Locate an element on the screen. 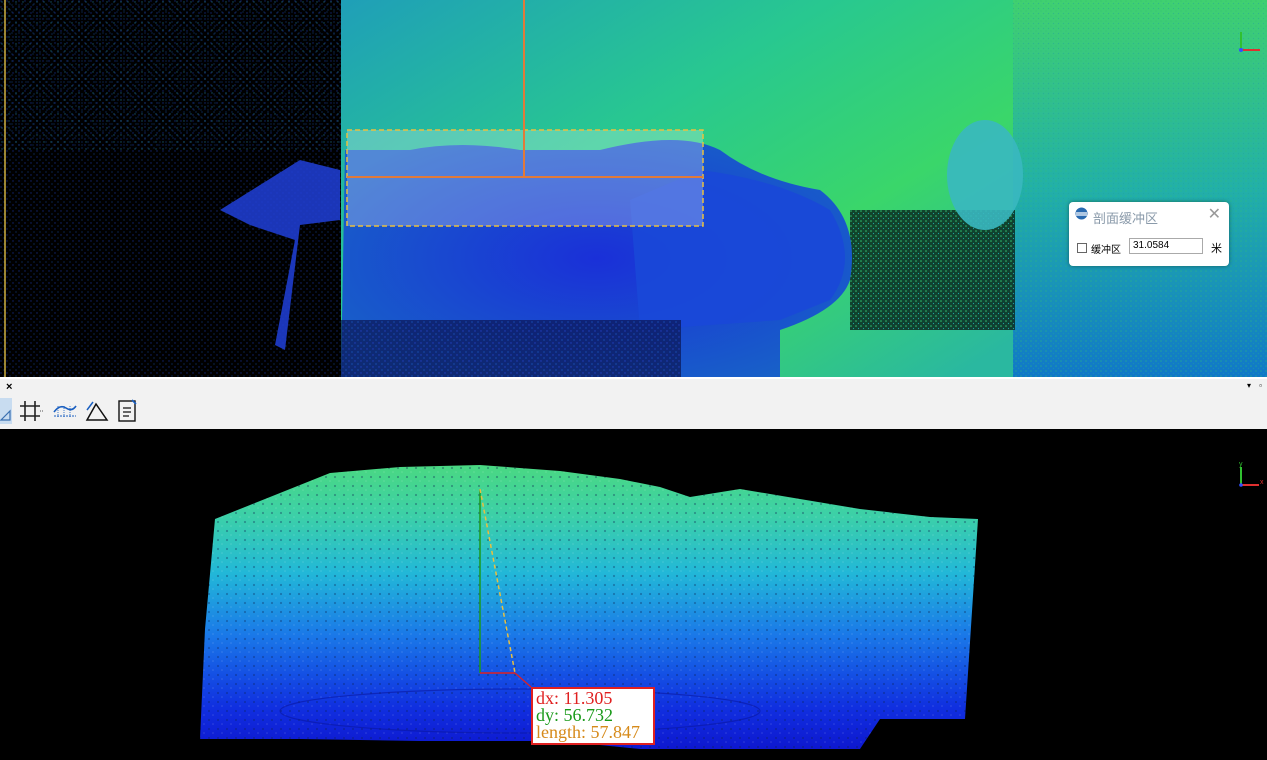  grid-icon is located at coordinates (31, 411).